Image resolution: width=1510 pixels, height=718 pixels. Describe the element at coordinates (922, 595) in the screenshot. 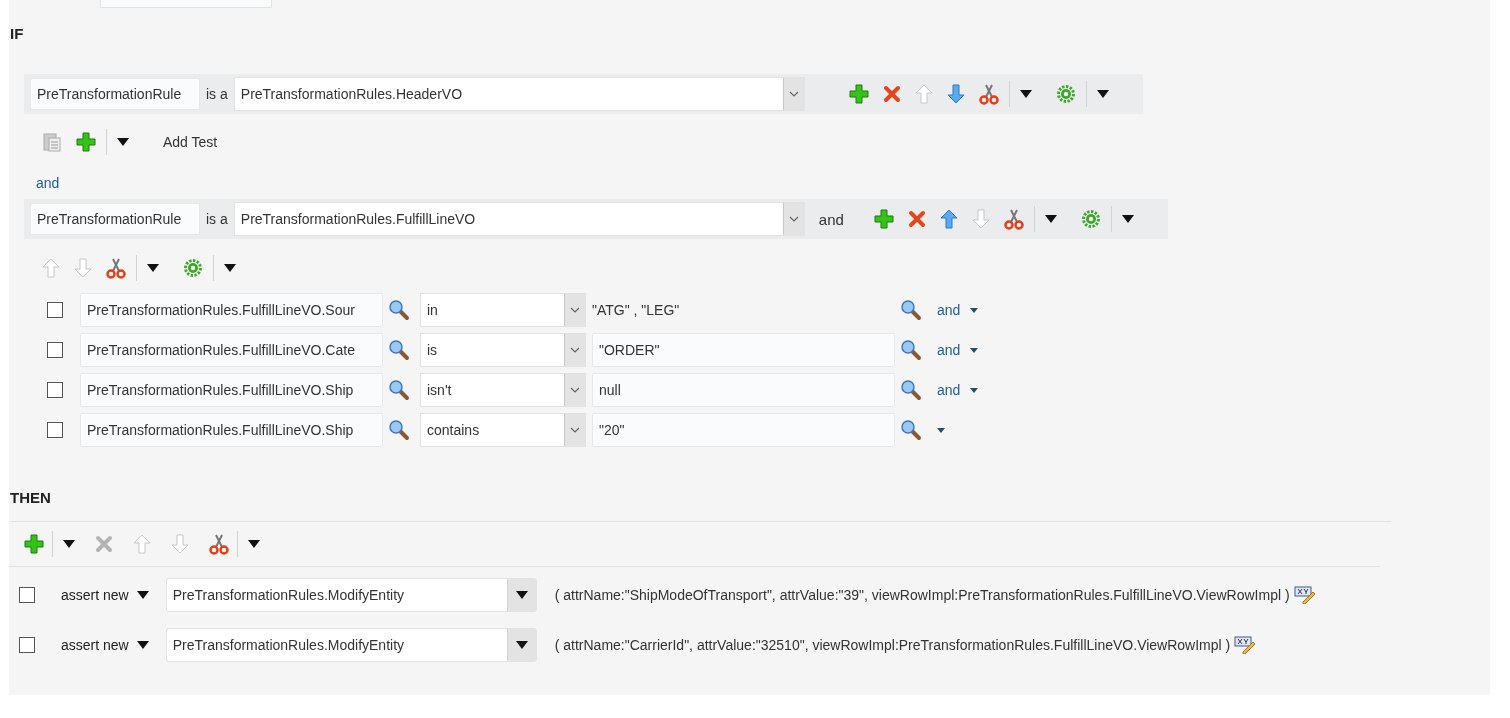

I see `arguments-text: ( attrName:"ShipModeOfTransport", attrValue:"39", viewRowImpl:PreTransformationRules.FulfillLineVO.ViewRowImpl )` at that location.